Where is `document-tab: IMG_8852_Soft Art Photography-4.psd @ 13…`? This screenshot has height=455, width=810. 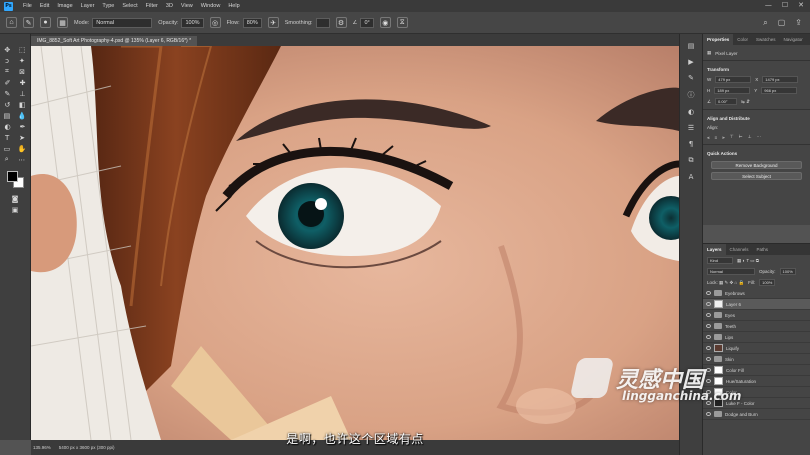 document-tab: IMG_8852_Soft Art Photography-4.psd @ 13… is located at coordinates (114, 41).